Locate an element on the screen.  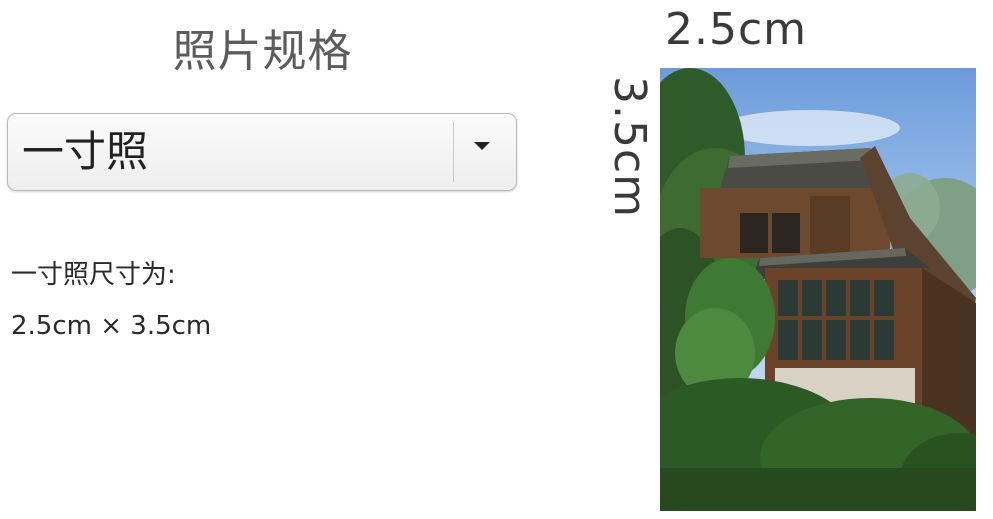
photo-height-label: 3.5cm is located at coordinates (629, 147).